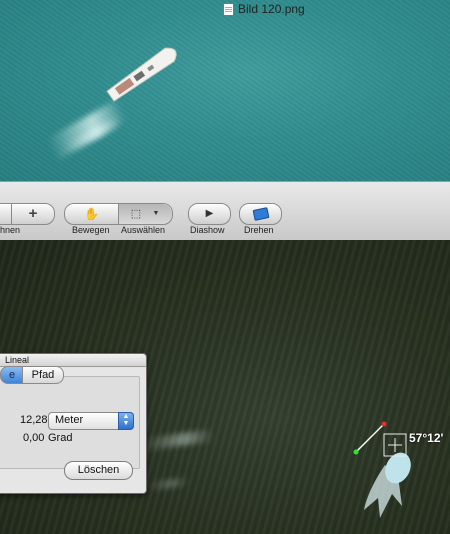  Describe the element at coordinates (156, 214) in the screenshot. I see `chevron-down-icon: ▼` at that location.